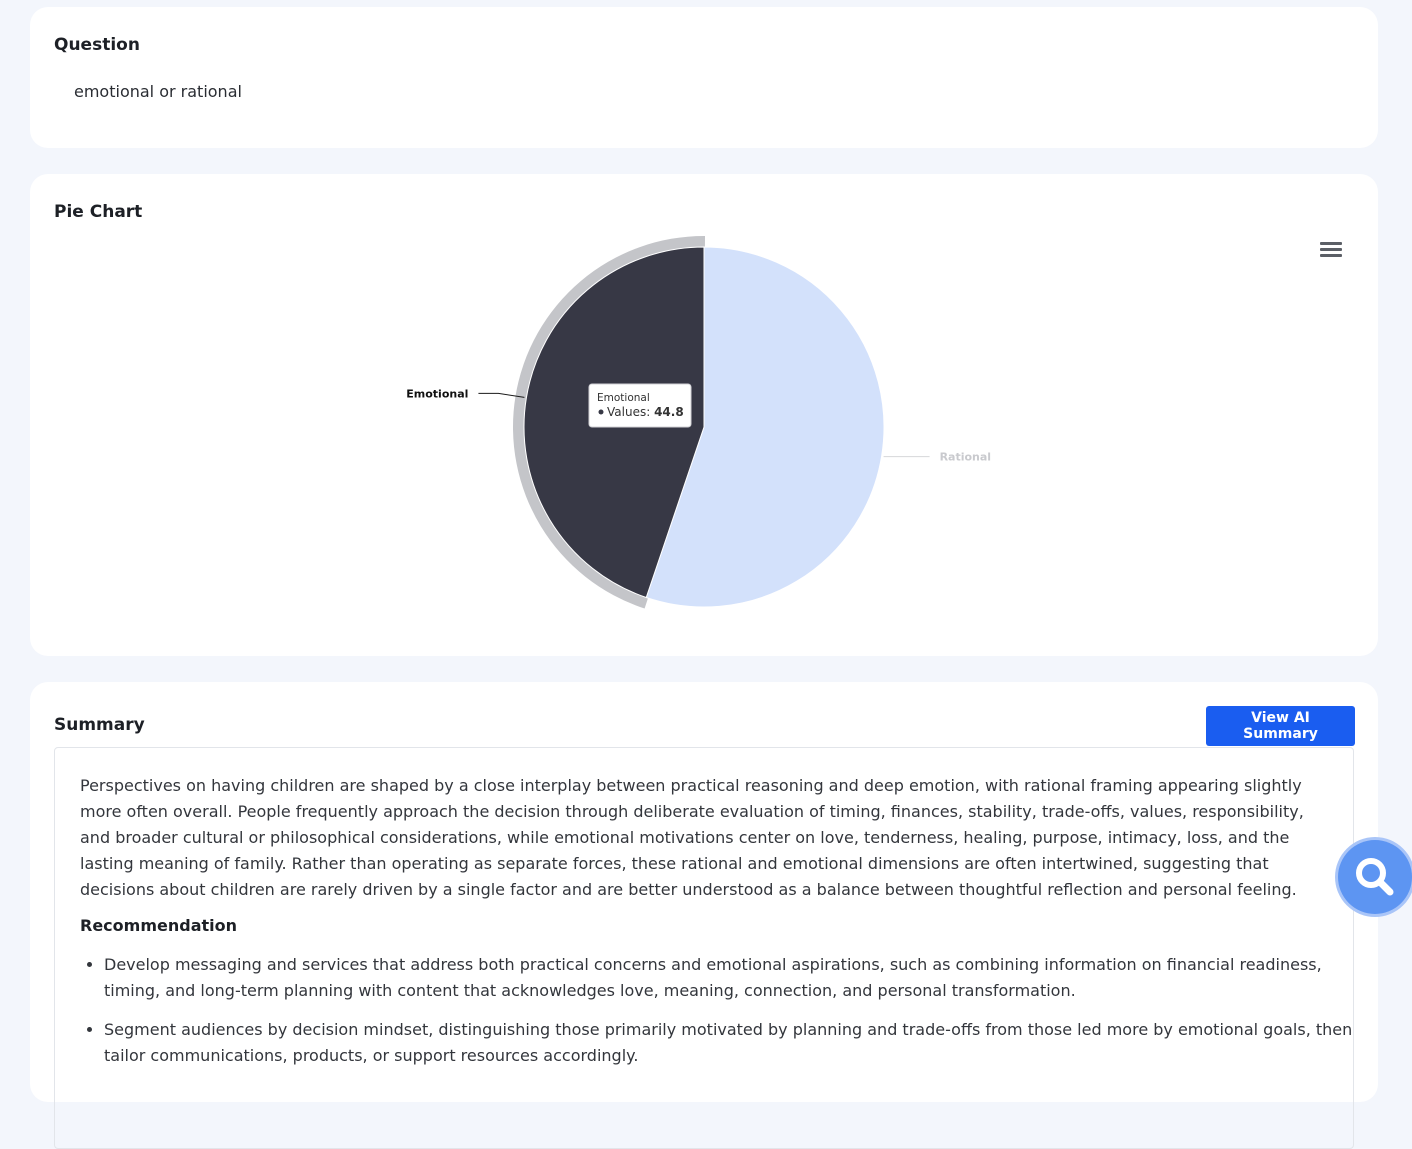 The height and width of the screenshot is (1149, 1412). Describe the element at coordinates (699, 422) in the screenshot. I see `pie-chart: EmotionalRationalEmotionalValues: 44.8` at that location.